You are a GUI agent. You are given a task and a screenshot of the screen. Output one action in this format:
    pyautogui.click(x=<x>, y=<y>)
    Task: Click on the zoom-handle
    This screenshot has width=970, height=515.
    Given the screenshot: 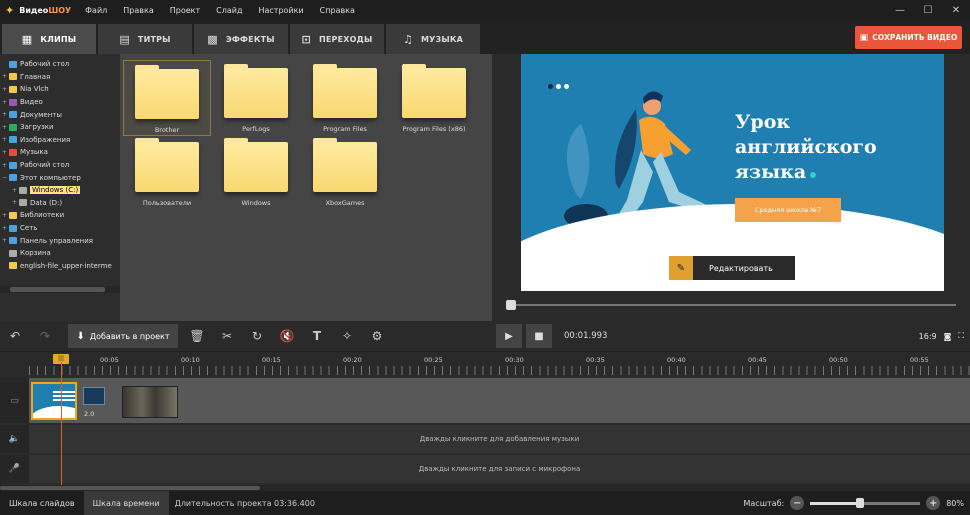 What is the action you would take?
    pyautogui.click(x=859, y=502)
    